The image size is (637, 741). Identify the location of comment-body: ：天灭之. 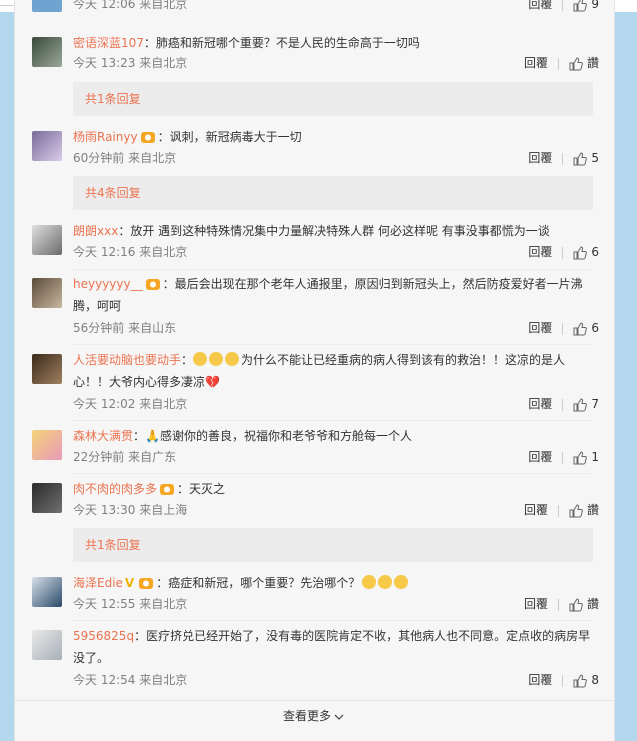
(201, 489).